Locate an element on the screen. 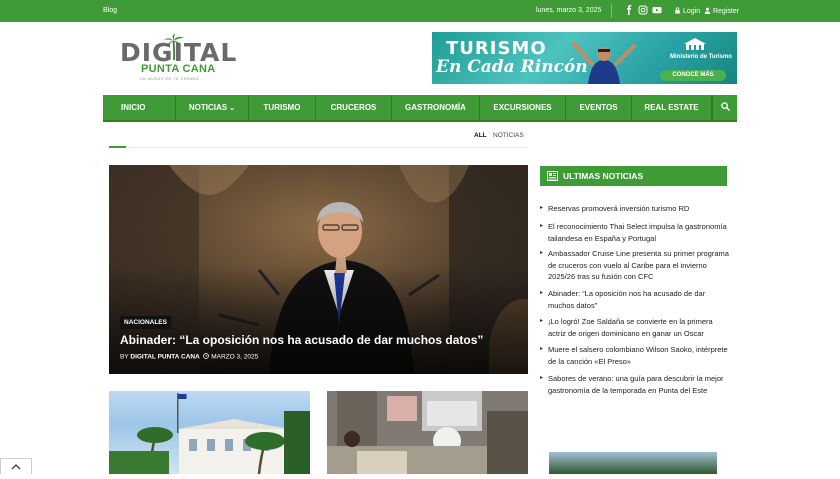 The image size is (840, 479). nav-item-label: INICIO is located at coordinates (133, 107).